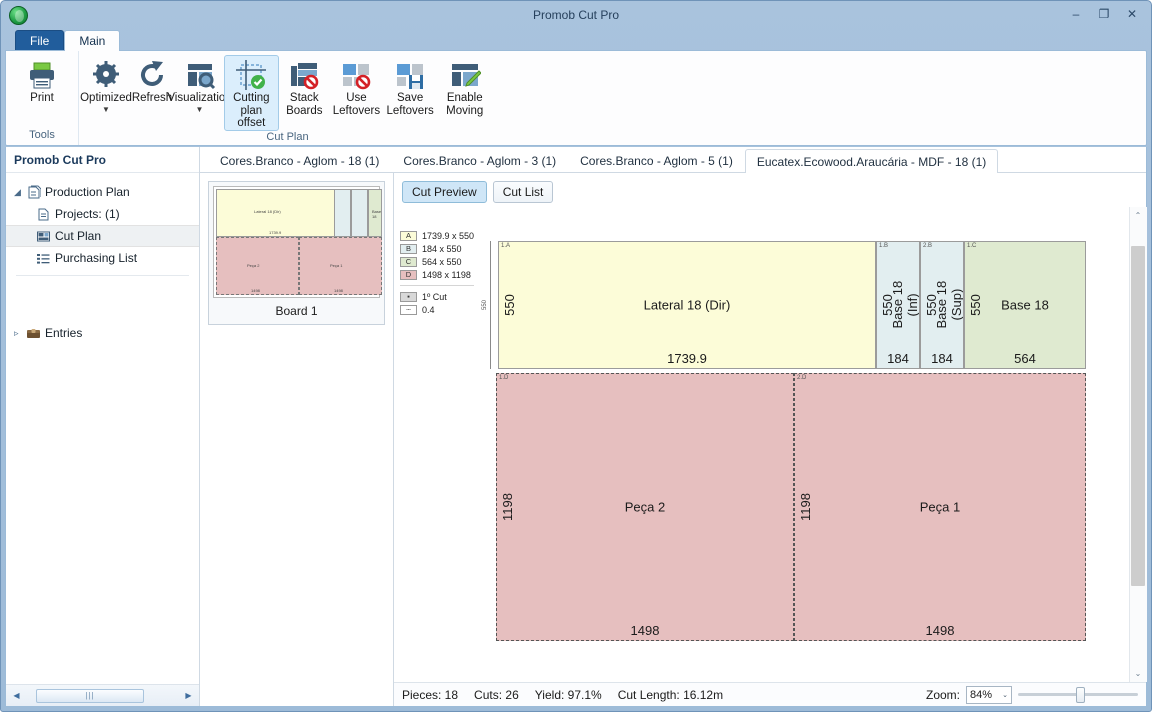 The height and width of the screenshot is (712, 1152). Describe the element at coordinates (106, 109) in the screenshot. I see `optimized-dropdown-icon: ▼` at that location.